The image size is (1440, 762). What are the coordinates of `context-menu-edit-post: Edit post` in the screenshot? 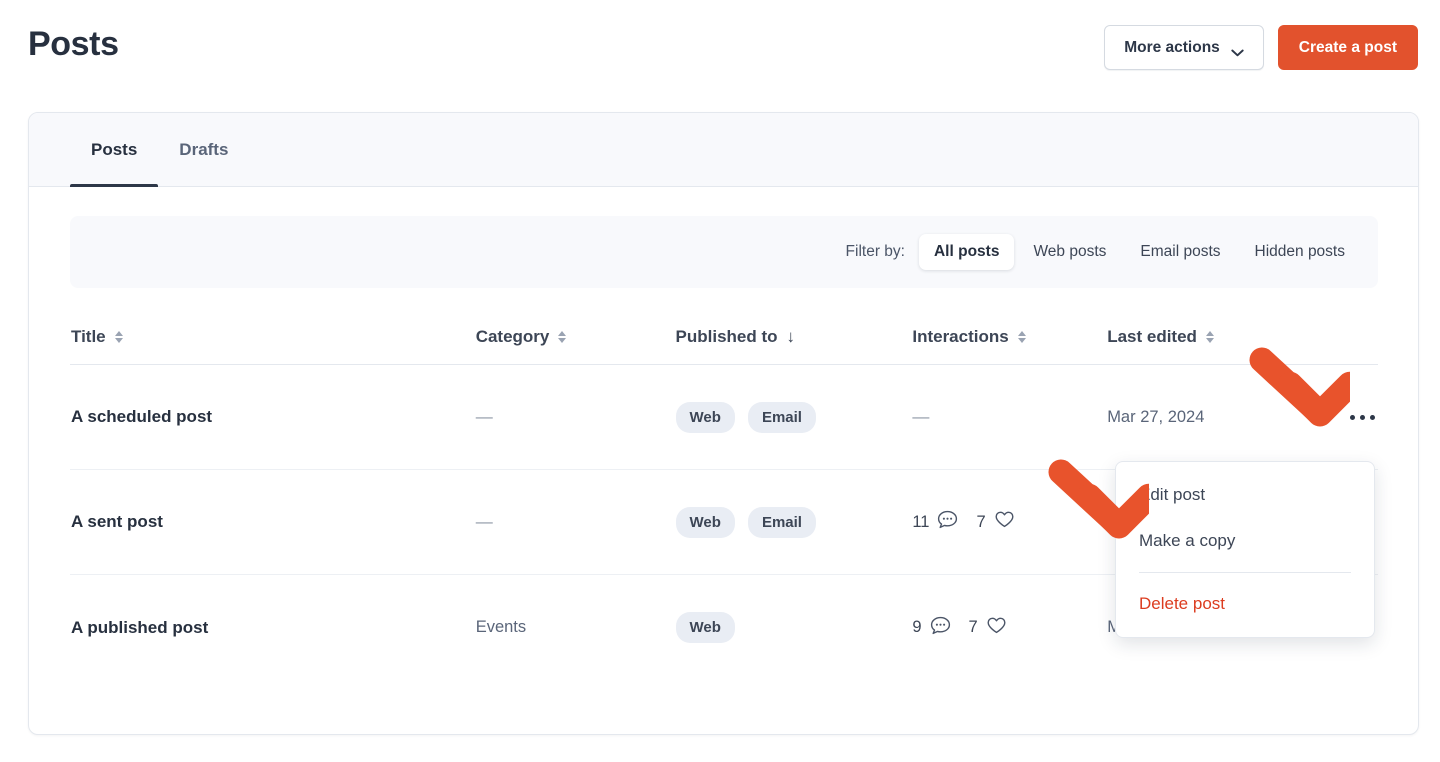 It's located at (1245, 495).